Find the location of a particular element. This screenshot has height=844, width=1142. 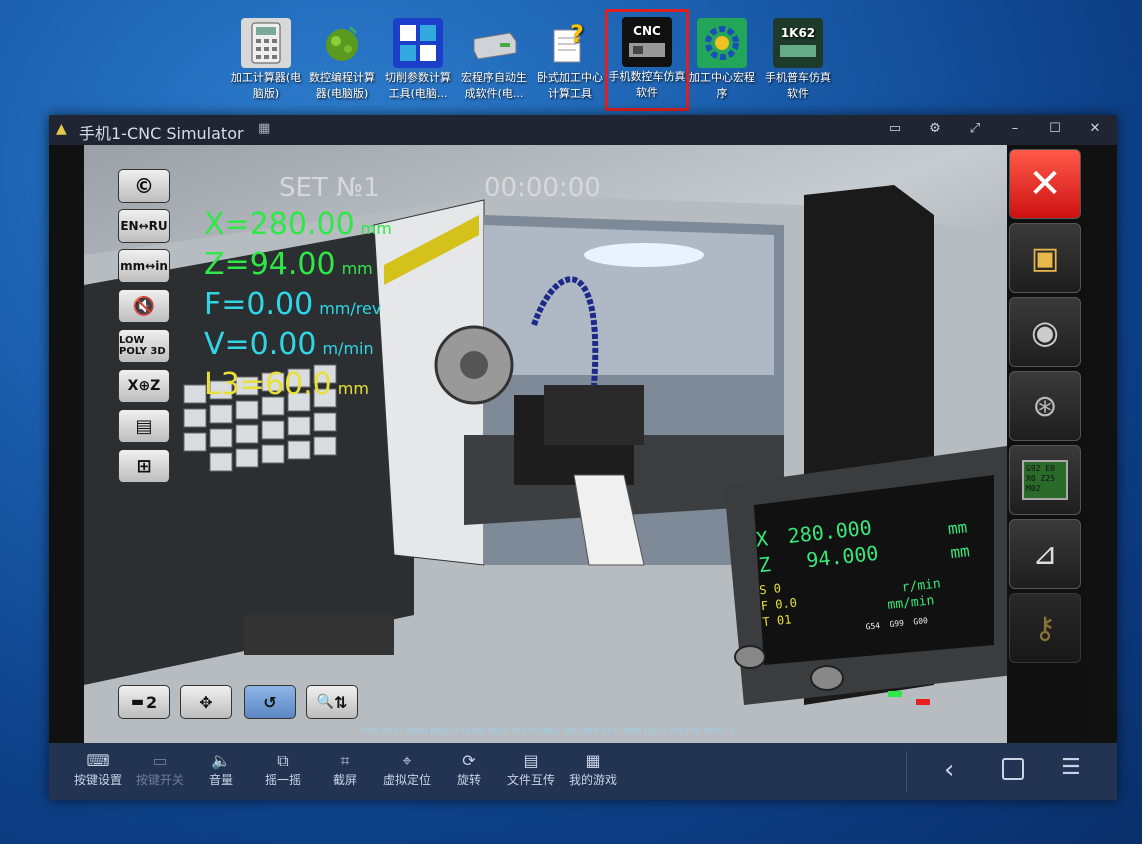

copyright-button: © is located at coordinates (144, 186).